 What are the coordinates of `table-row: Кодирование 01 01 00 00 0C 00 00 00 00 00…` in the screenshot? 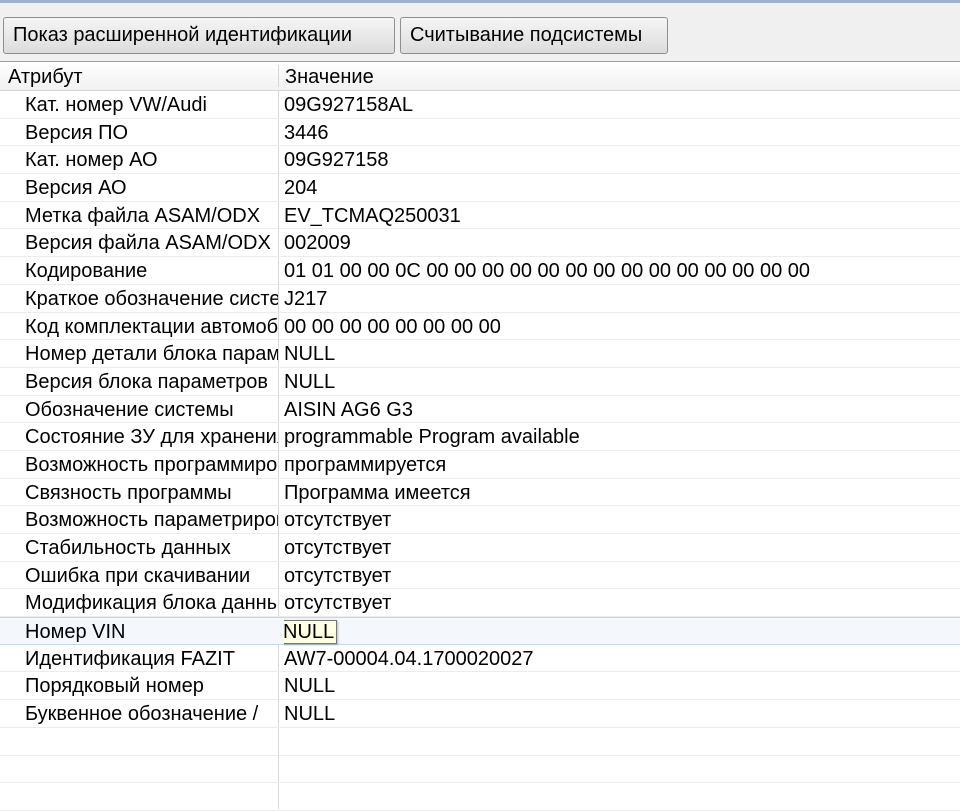 It's located at (480, 271).